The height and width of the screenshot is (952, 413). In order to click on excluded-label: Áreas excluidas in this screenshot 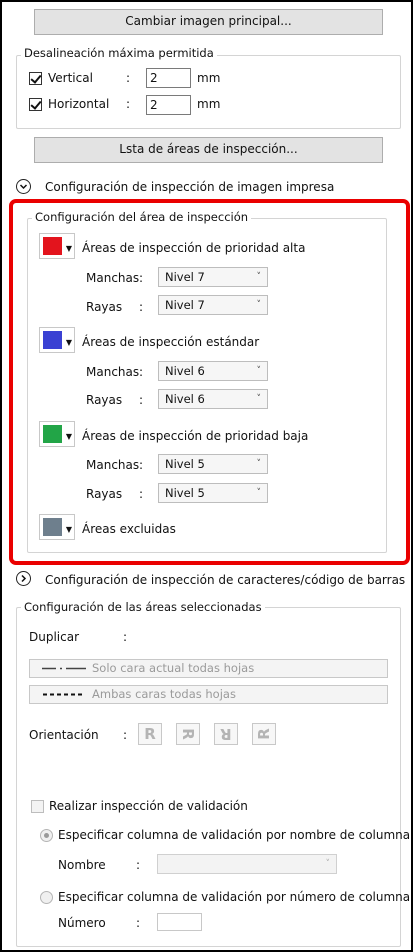, I will do `click(129, 529)`.